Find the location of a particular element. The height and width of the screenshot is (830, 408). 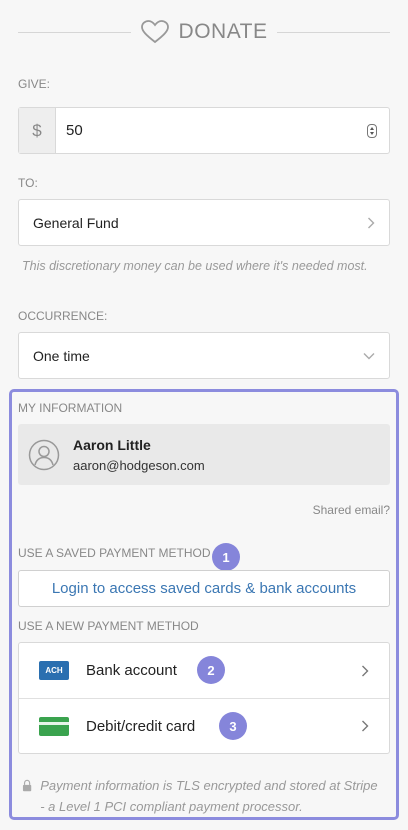

header-center: DONATE is located at coordinates (204, 32).